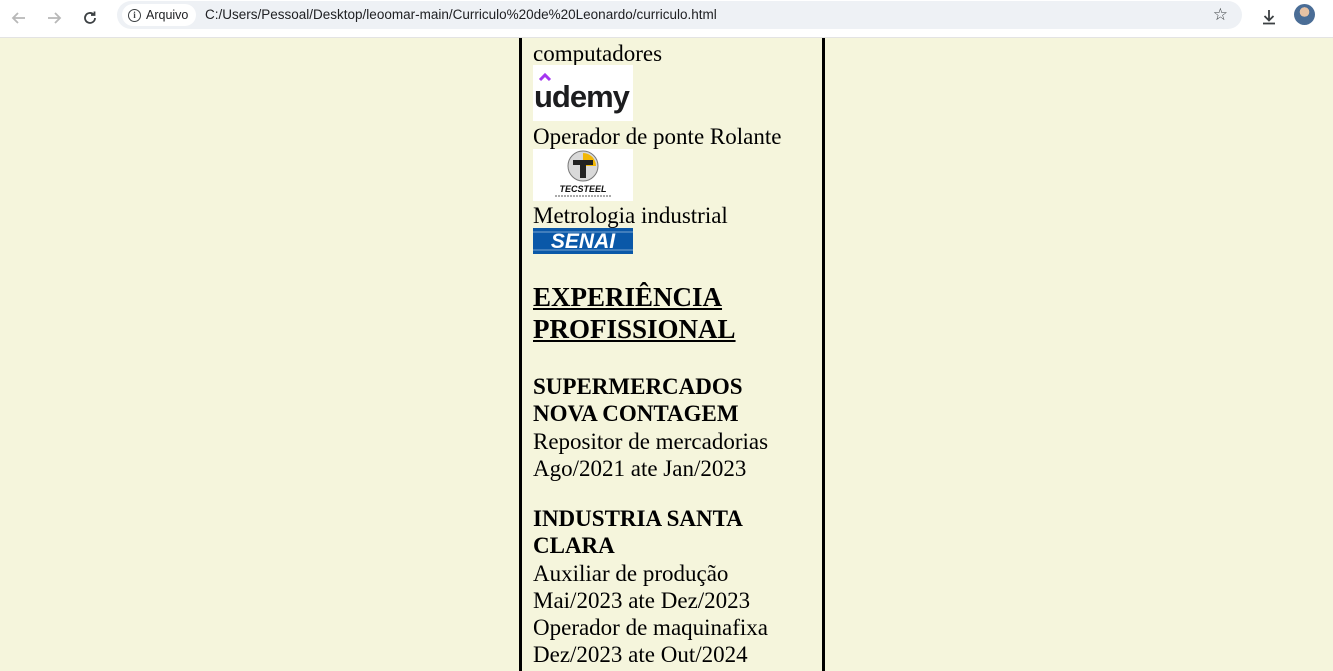 Image resolution: width=1333 pixels, height=671 pixels. I want to click on company-name: INDUSTRIA SANTA, so click(638, 518).